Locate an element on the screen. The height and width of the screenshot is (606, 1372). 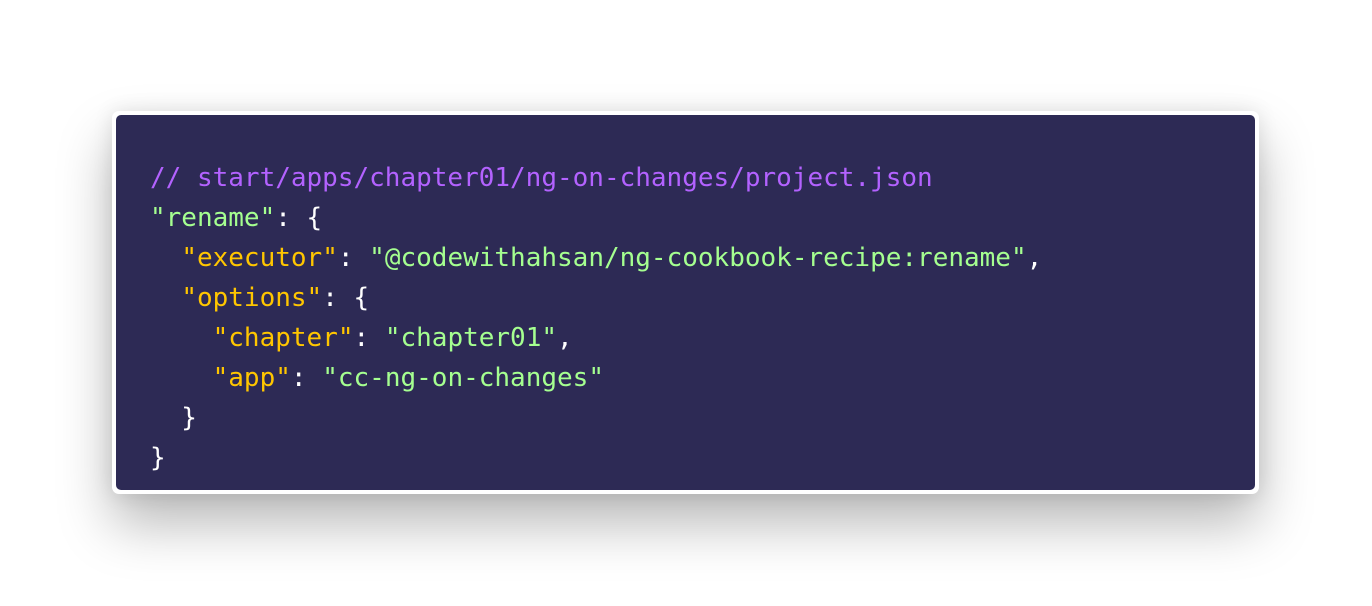
json-key-chapter: chapter is located at coordinates (283, 338).